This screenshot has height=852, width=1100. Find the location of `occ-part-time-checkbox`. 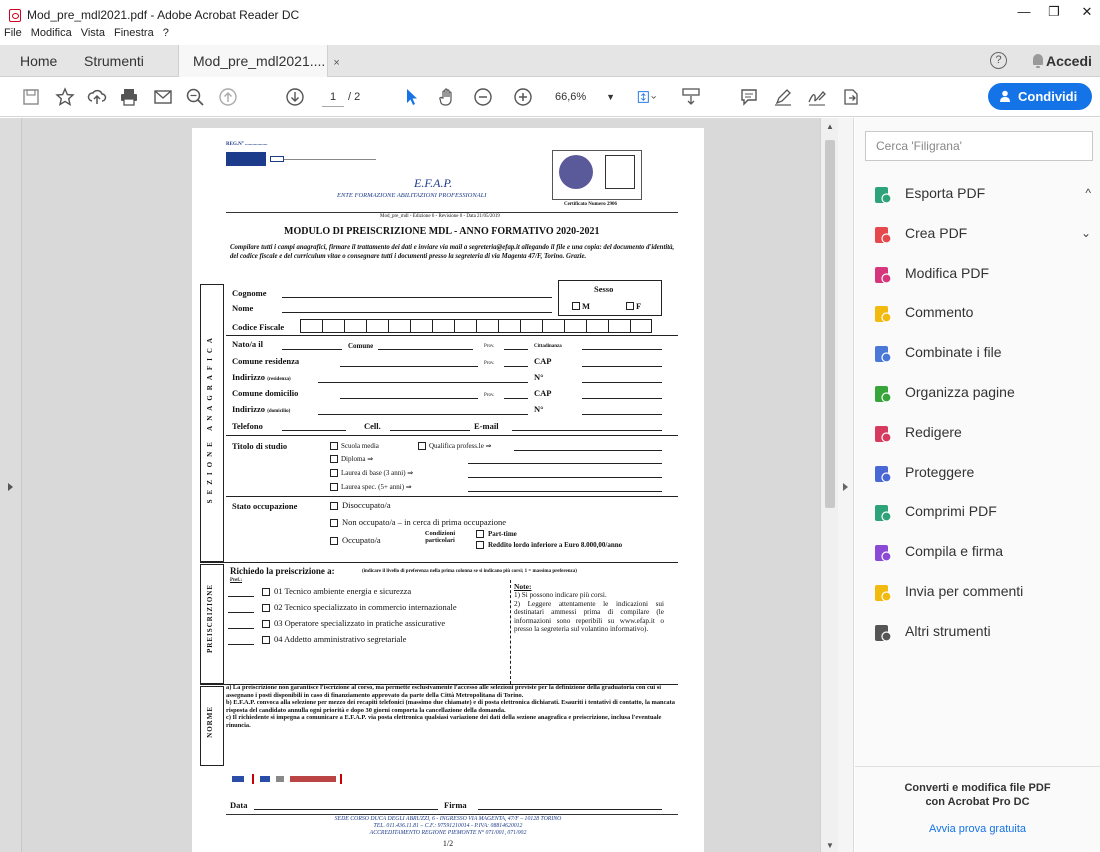

occ-part-time-checkbox is located at coordinates (480, 534).